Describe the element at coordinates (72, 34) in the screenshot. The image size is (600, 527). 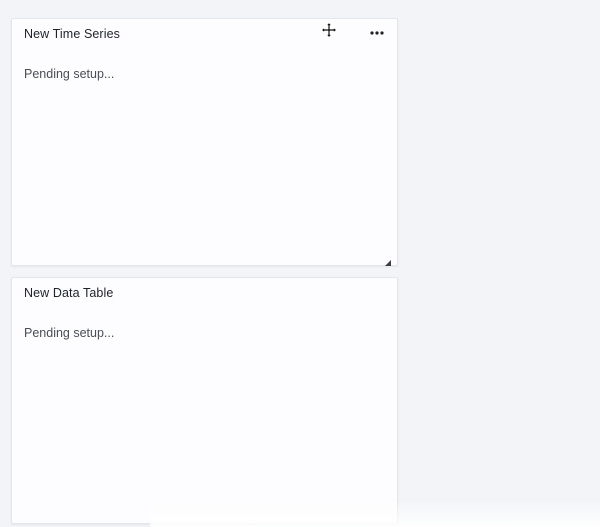
I see `panel-title: New Time Series` at that location.